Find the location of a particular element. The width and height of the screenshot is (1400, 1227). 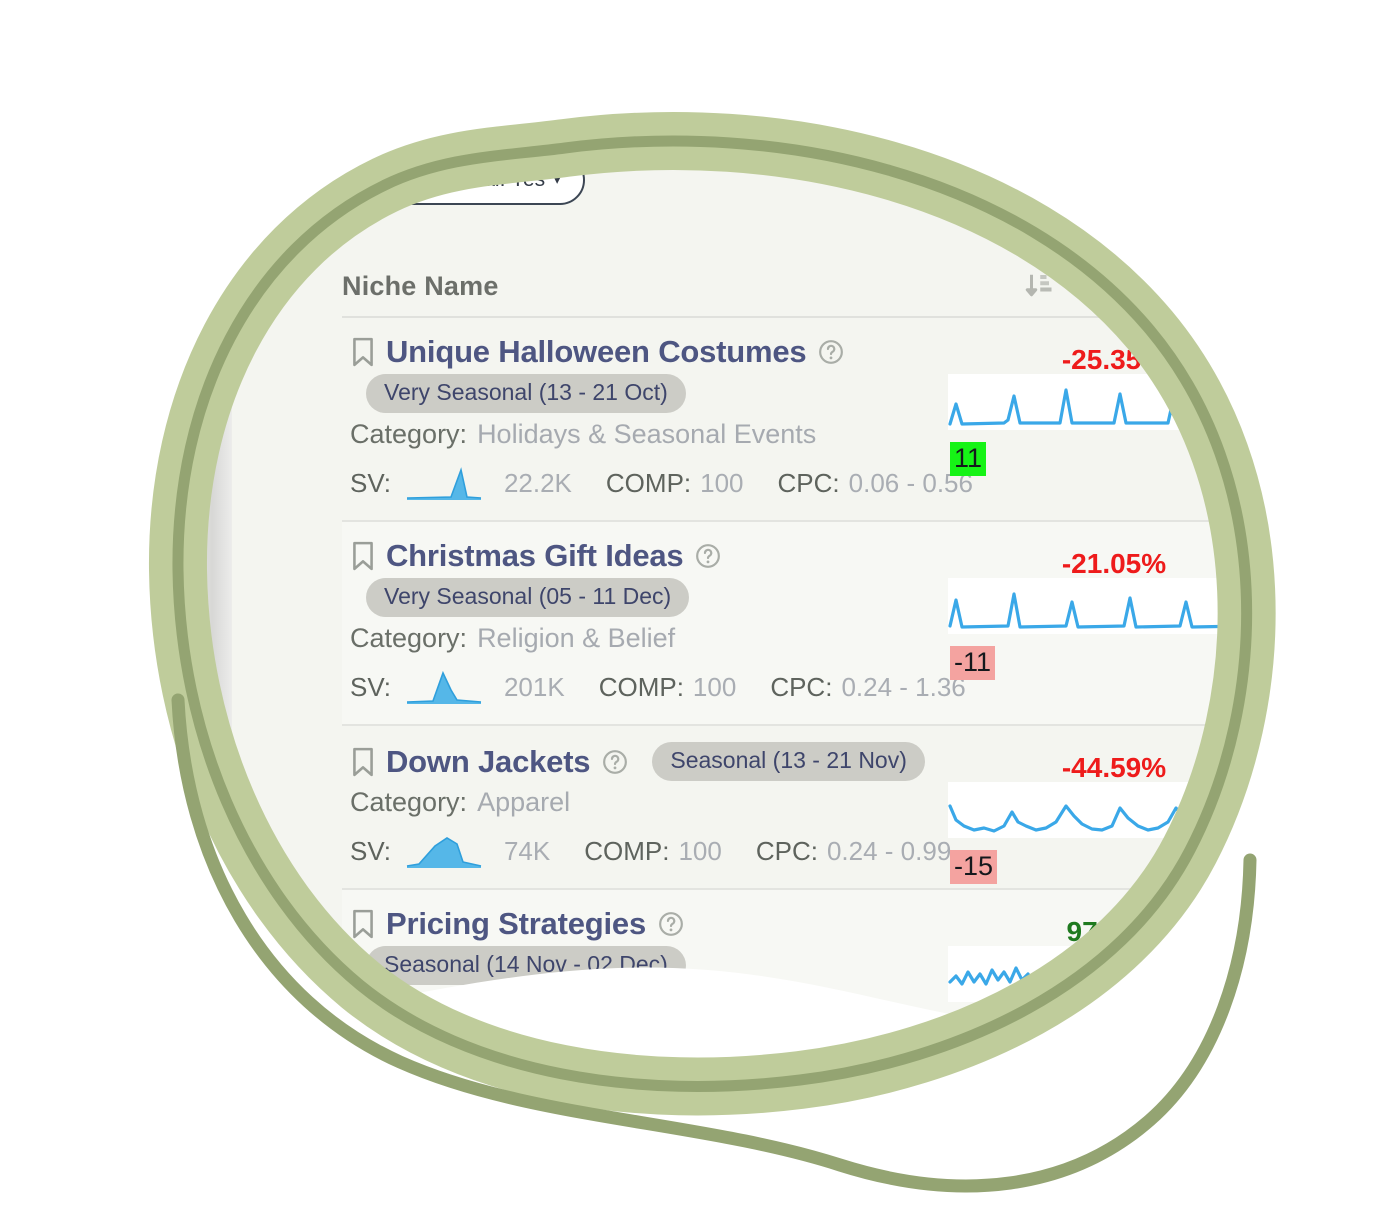

trend-cell: -21.05% -11 is located at coordinates (1108, 623).